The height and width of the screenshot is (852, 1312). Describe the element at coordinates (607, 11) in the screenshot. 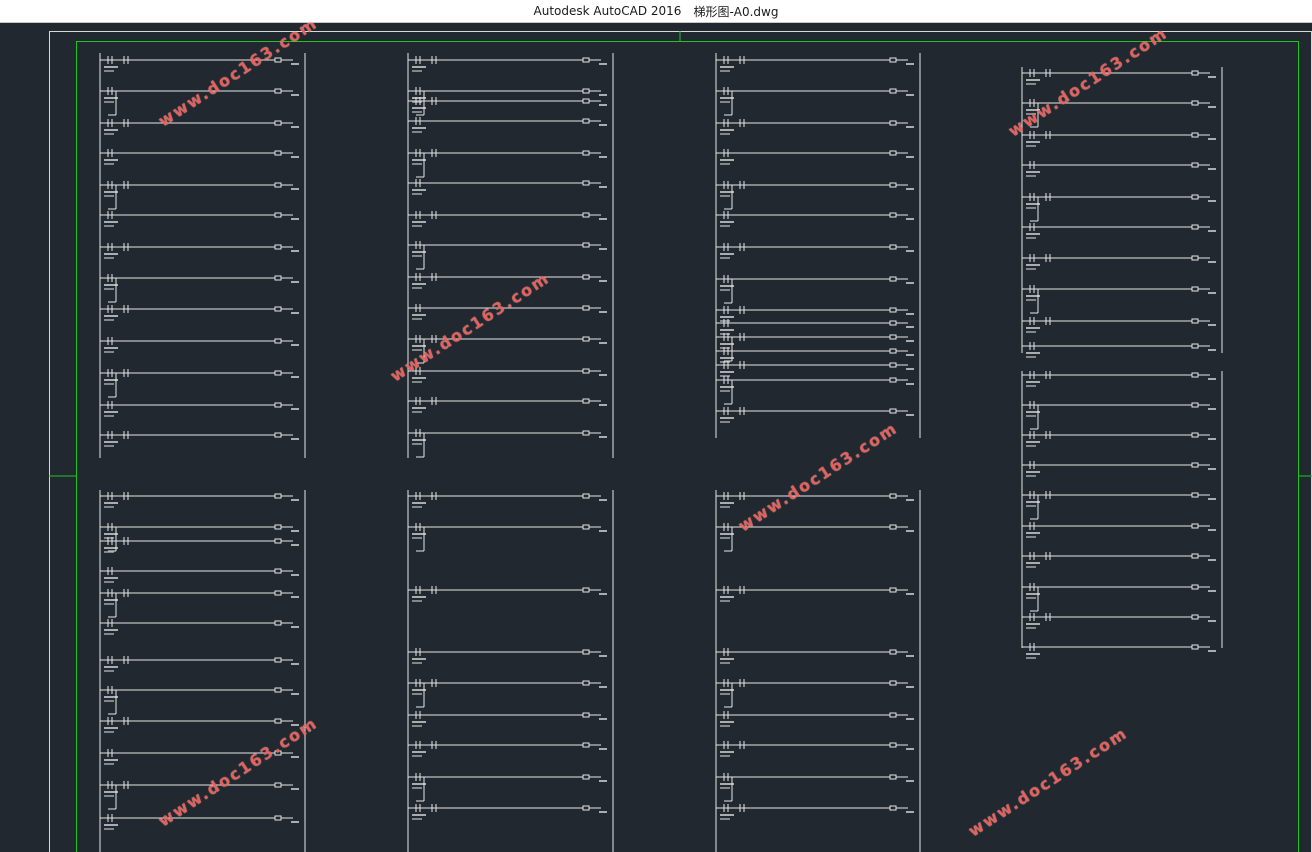

I see `app-name: Autodesk AutoCAD 2016` at that location.